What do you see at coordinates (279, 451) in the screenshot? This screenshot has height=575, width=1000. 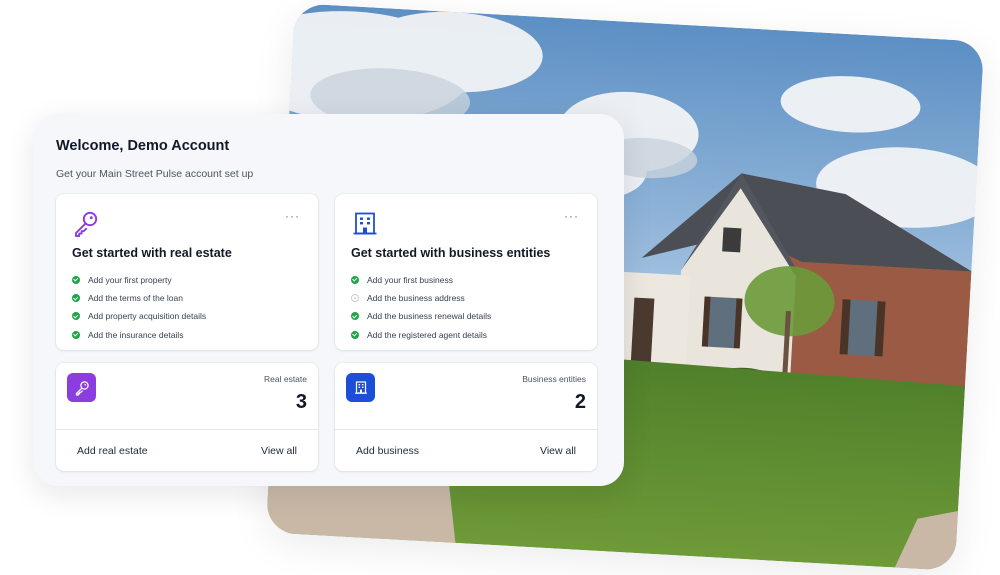 I see `view-all-real-estate-link: View all` at bounding box center [279, 451].